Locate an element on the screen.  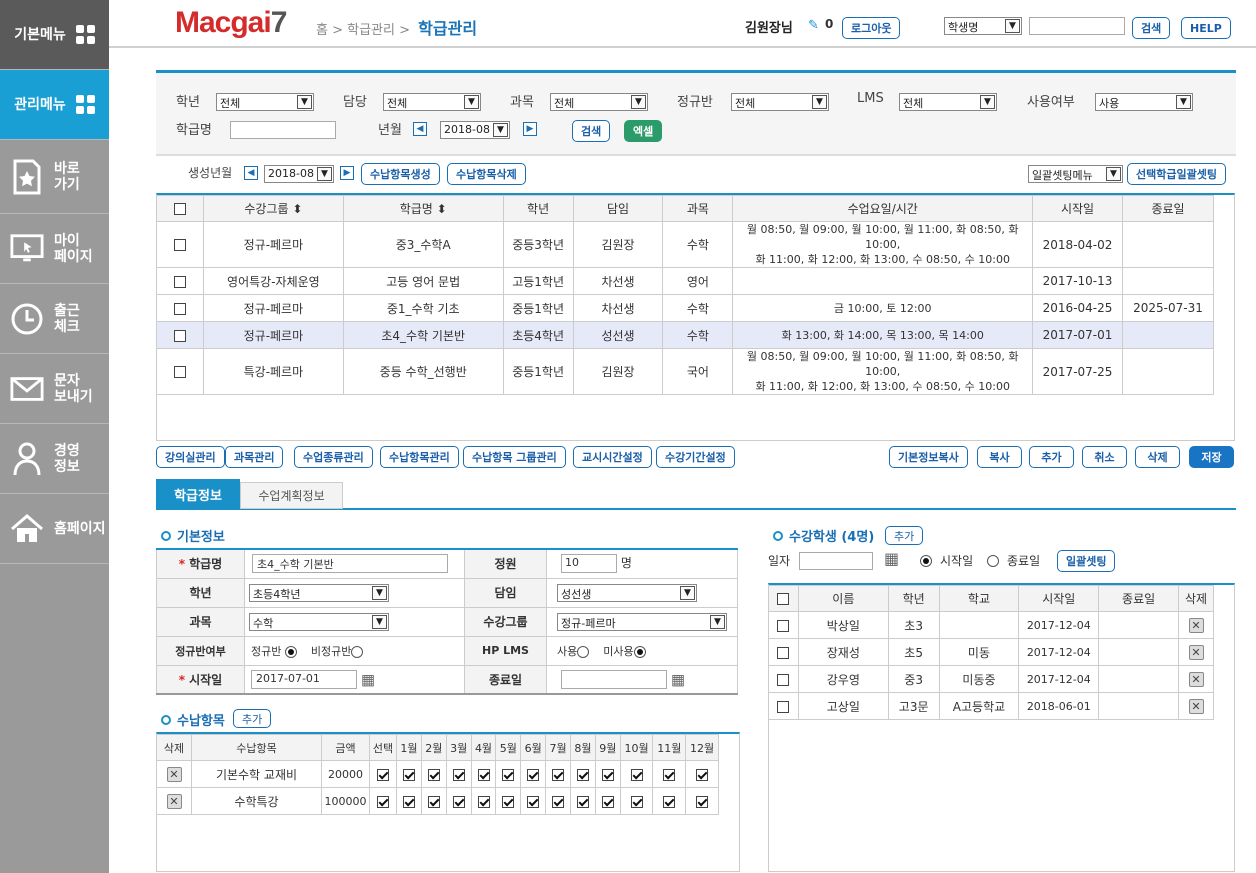
tab-lesson-plan: 수업계획정보 is located at coordinates (291, 495).